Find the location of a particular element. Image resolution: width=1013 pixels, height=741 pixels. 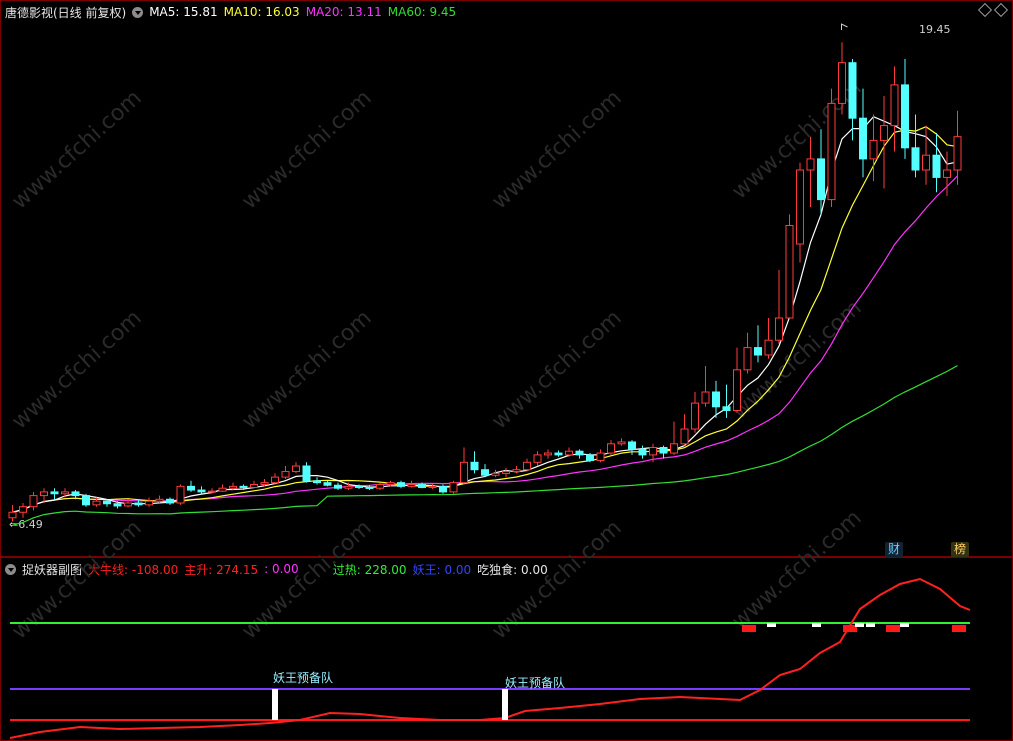

ma10-readout: MA10: 16.03 is located at coordinates (261, 12).